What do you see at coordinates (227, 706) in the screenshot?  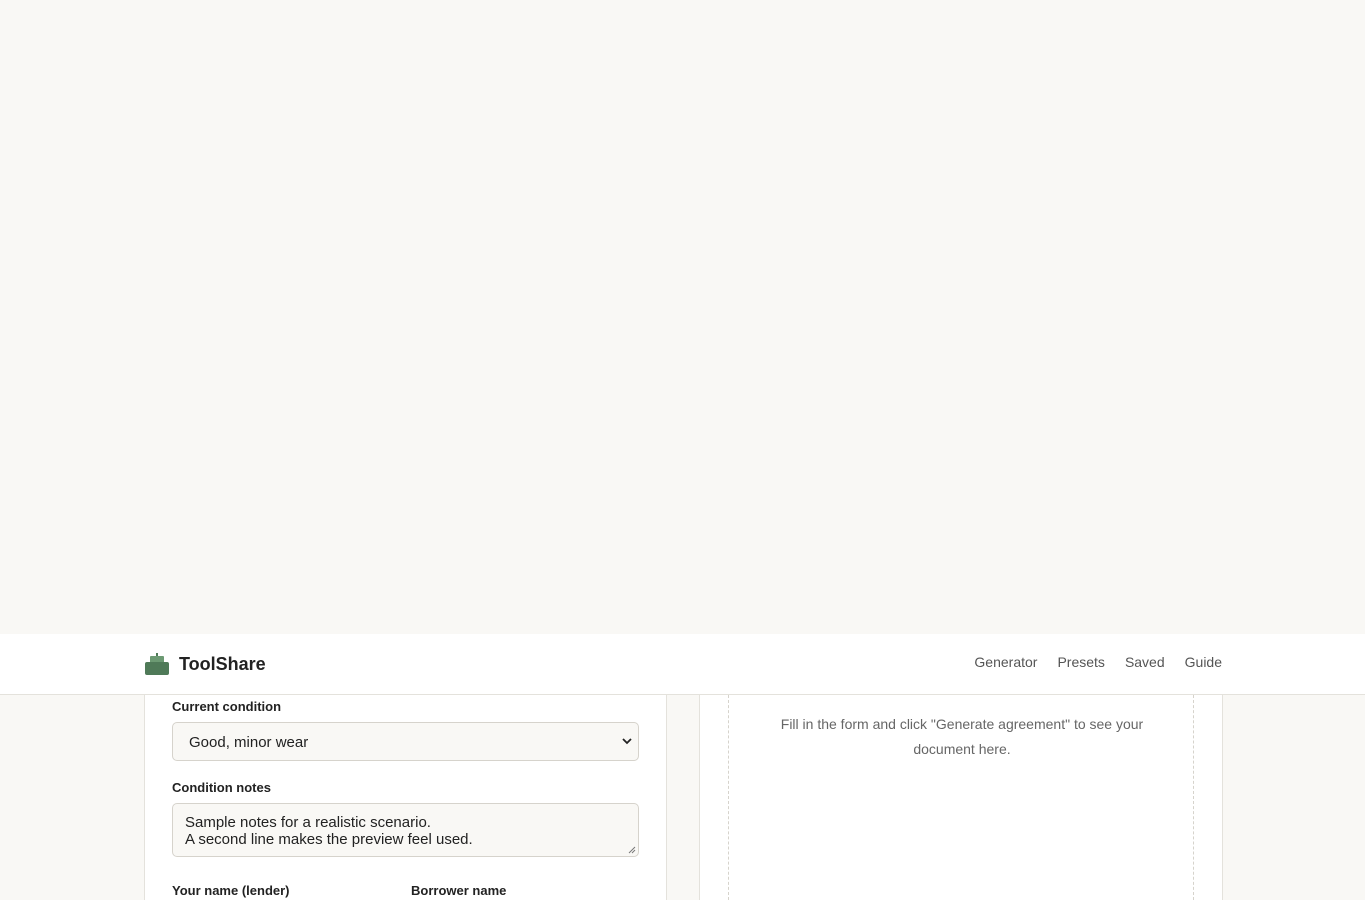 I see `condition-label: Current condition` at bounding box center [227, 706].